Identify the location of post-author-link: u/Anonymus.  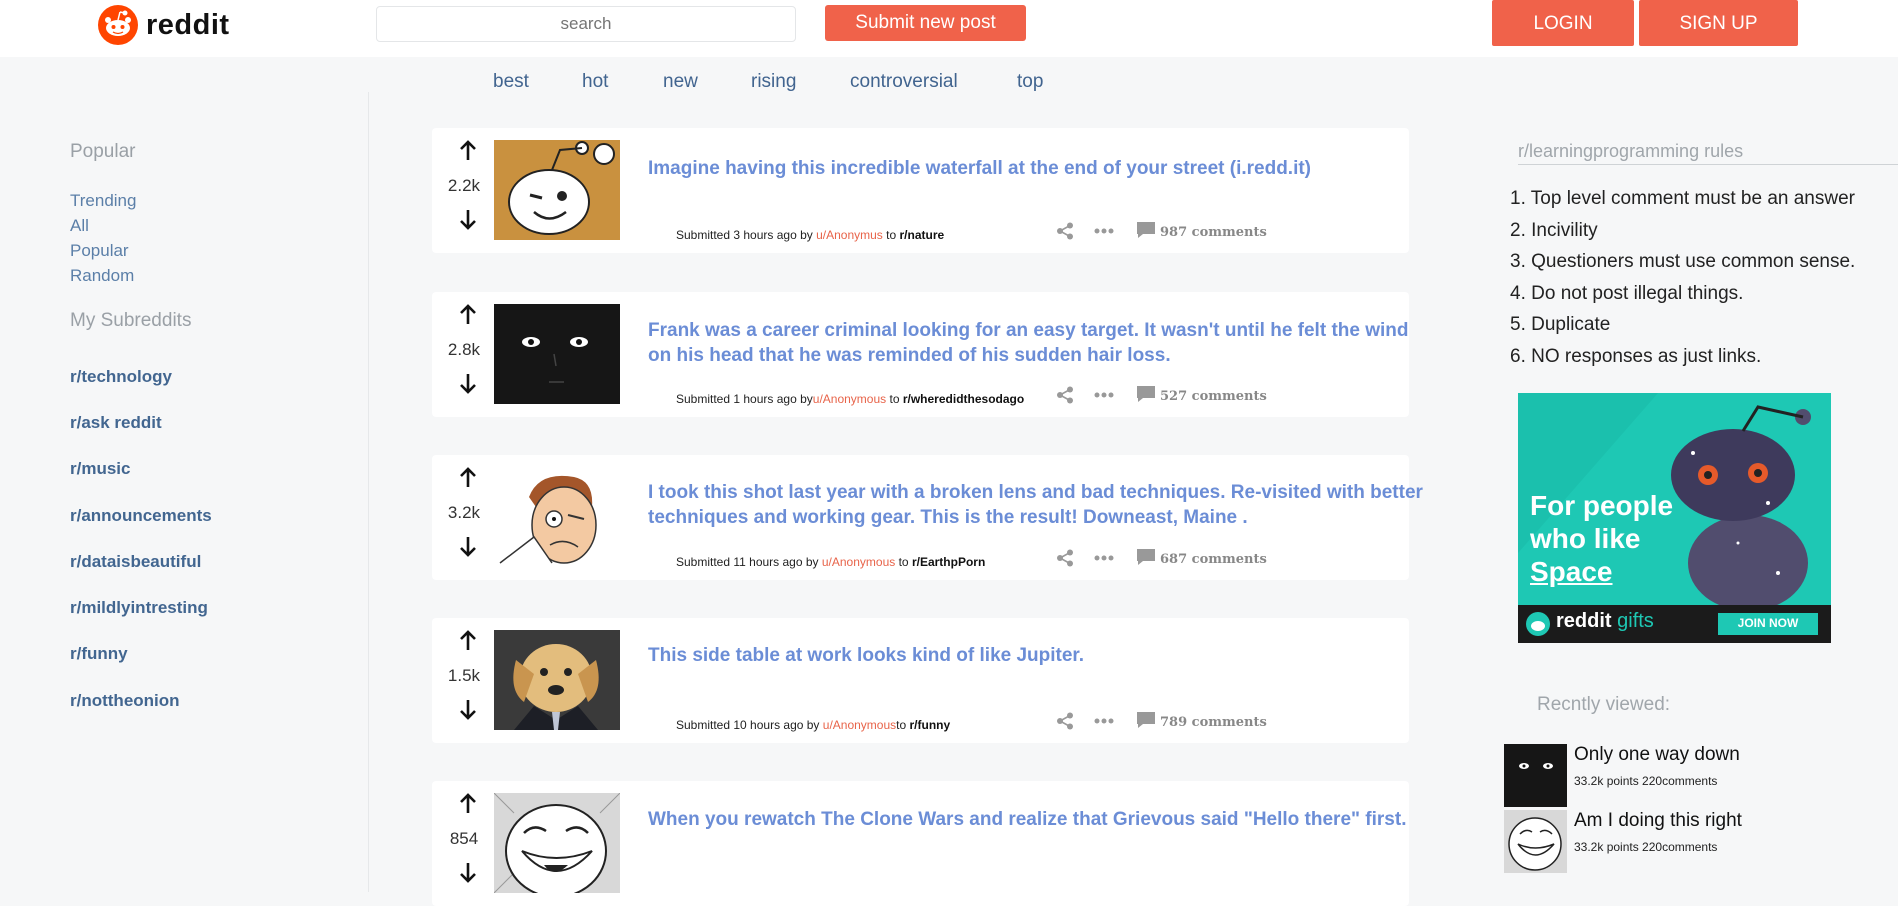
(849, 235).